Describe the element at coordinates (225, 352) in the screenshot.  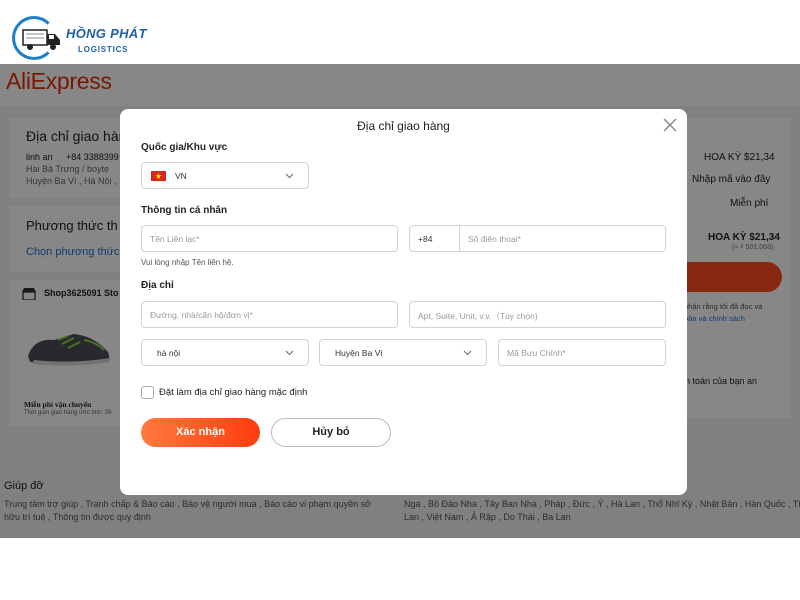
I see `province-select: hà nội` at that location.